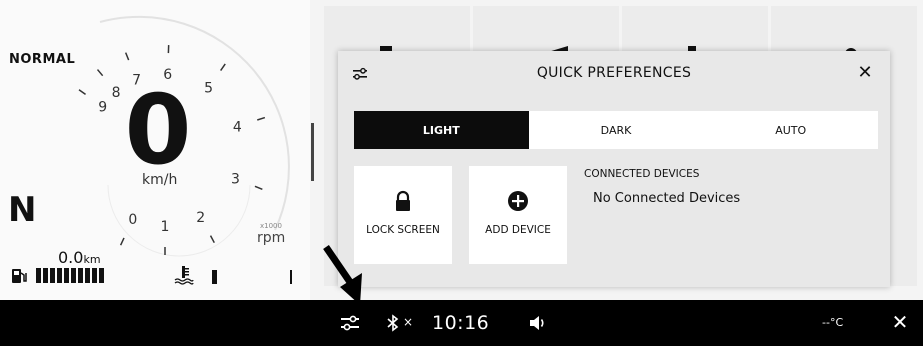 The width and height of the screenshot is (923, 346). Describe the element at coordinates (165, 227) in the screenshot. I see `rpm-tick-label: 1` at that location.